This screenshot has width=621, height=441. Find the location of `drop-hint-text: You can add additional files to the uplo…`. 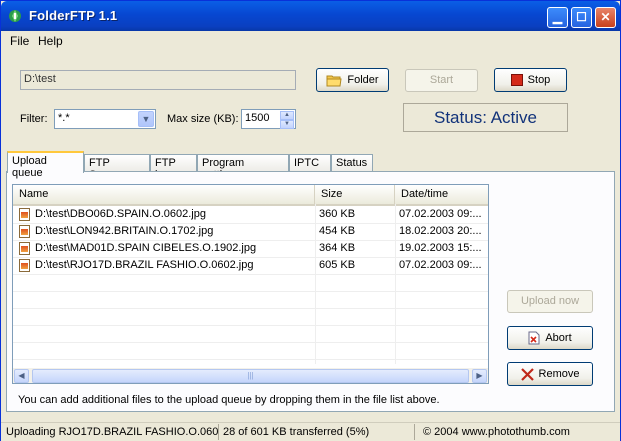

drop-hint-text: You can add additional files to the uplo… is located at coordinates (229, 400).